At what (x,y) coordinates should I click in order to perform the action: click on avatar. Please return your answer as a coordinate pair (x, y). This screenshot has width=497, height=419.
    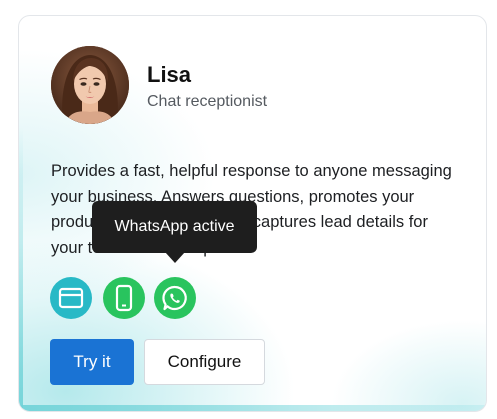
    Looking at the image, I should click on (90, 85).